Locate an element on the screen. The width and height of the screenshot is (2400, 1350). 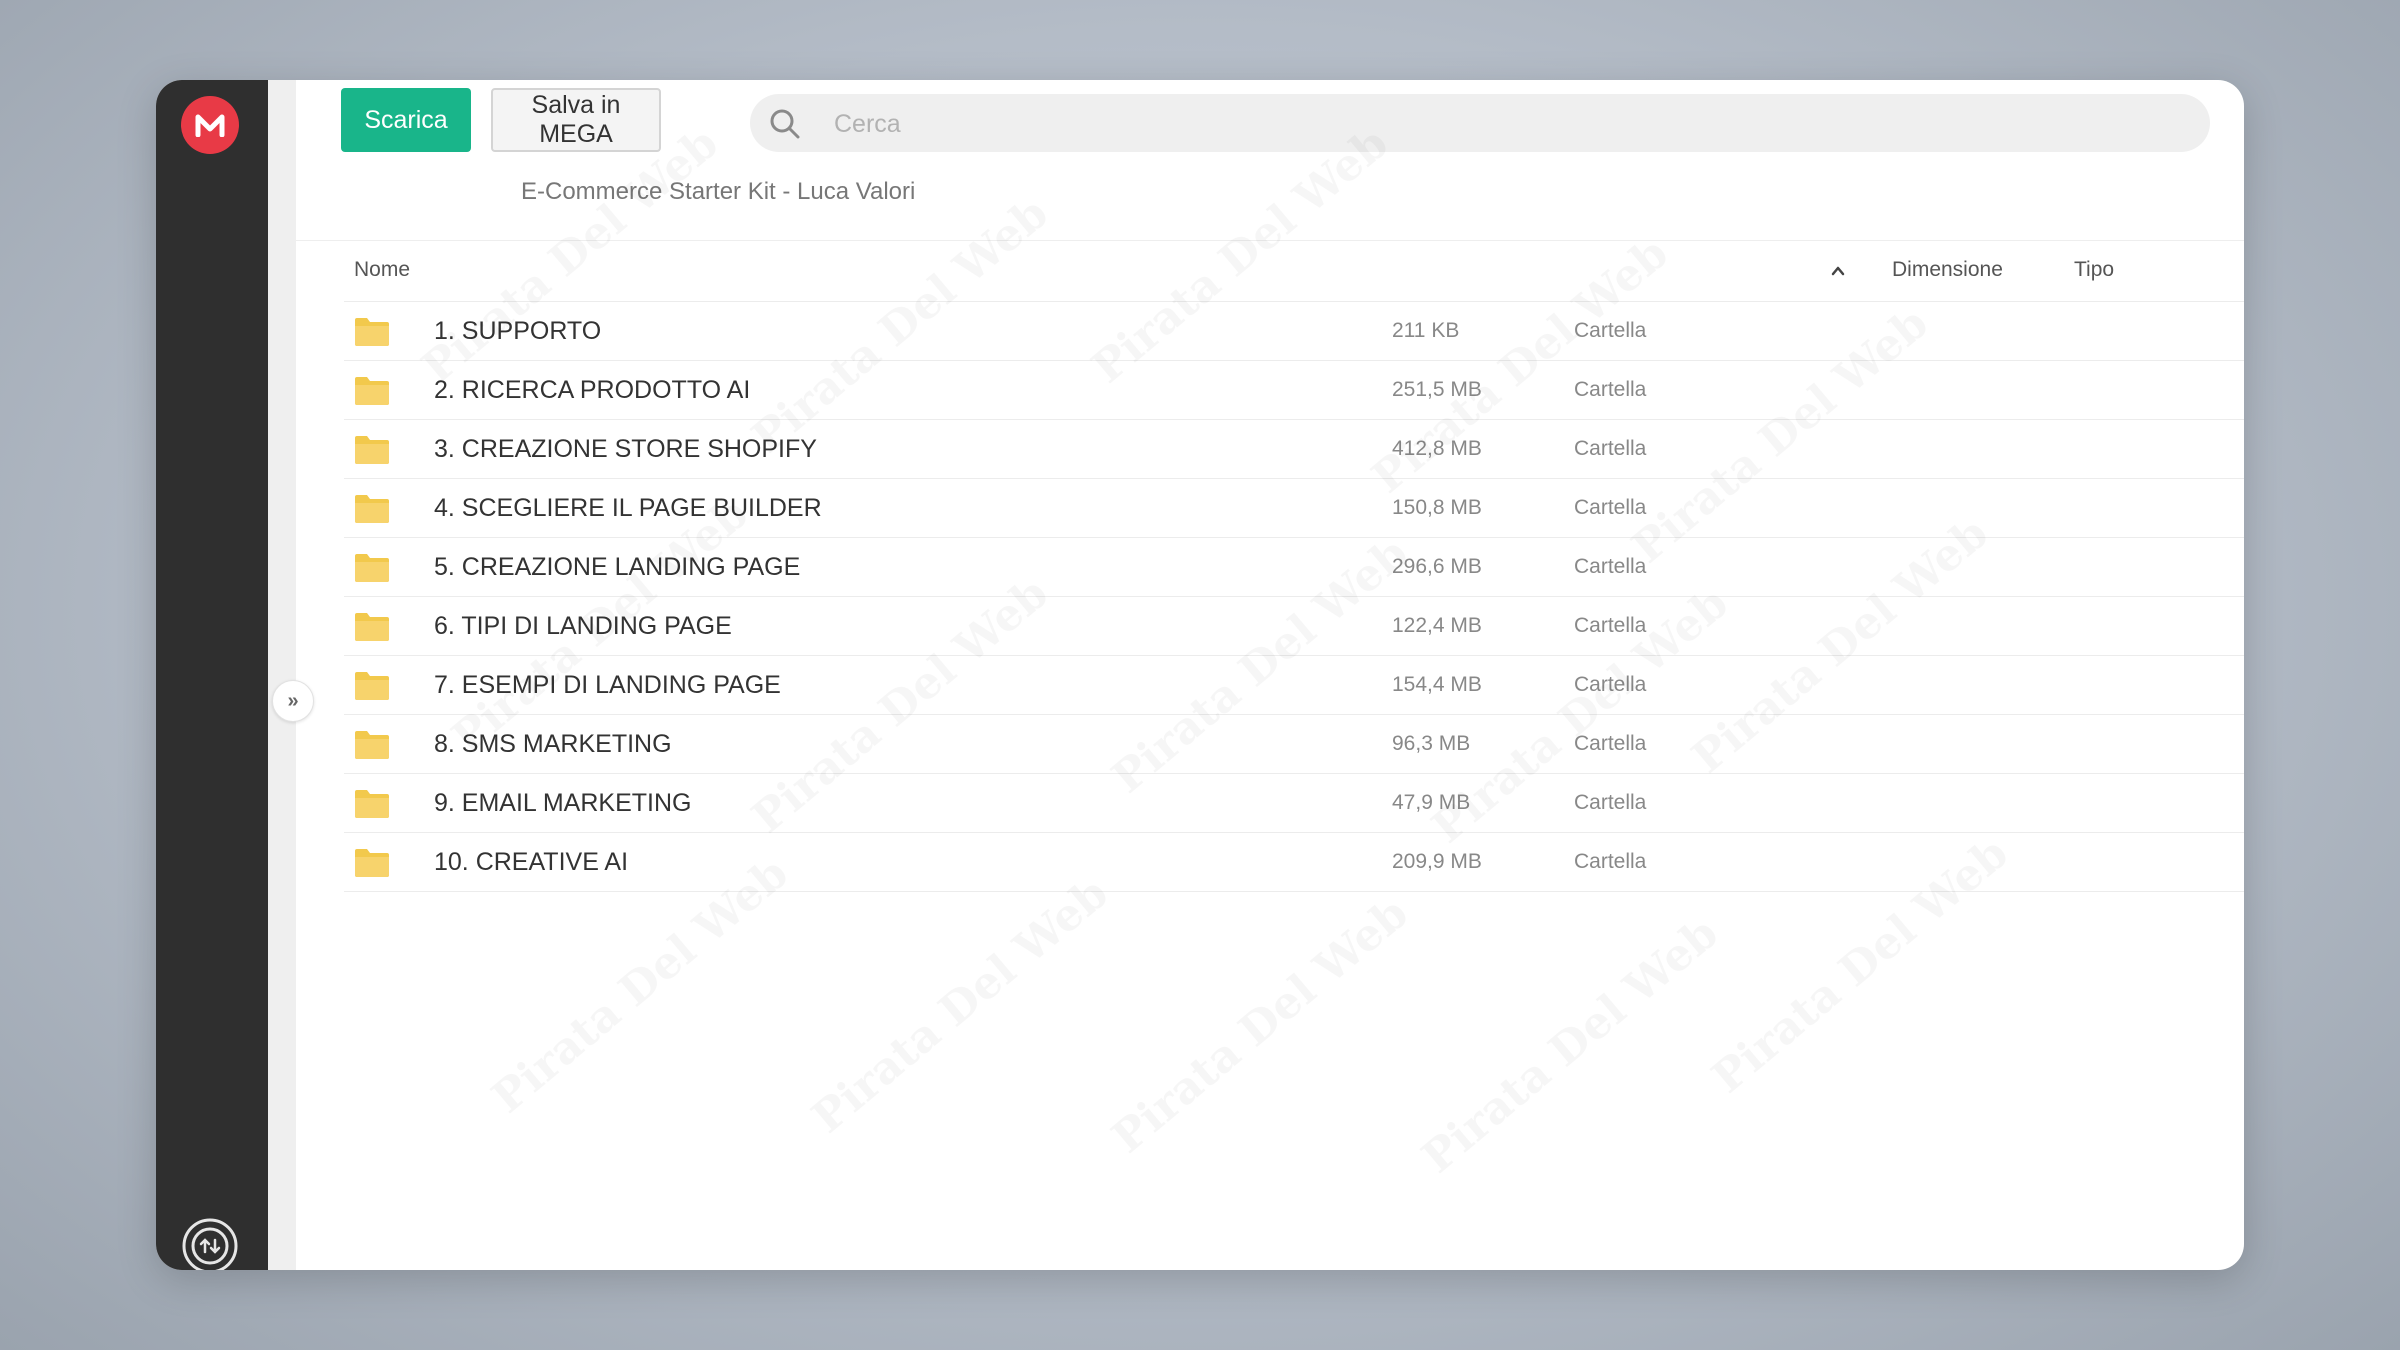
row-size: 47,9 MB is located at coordinates (1431, 802).